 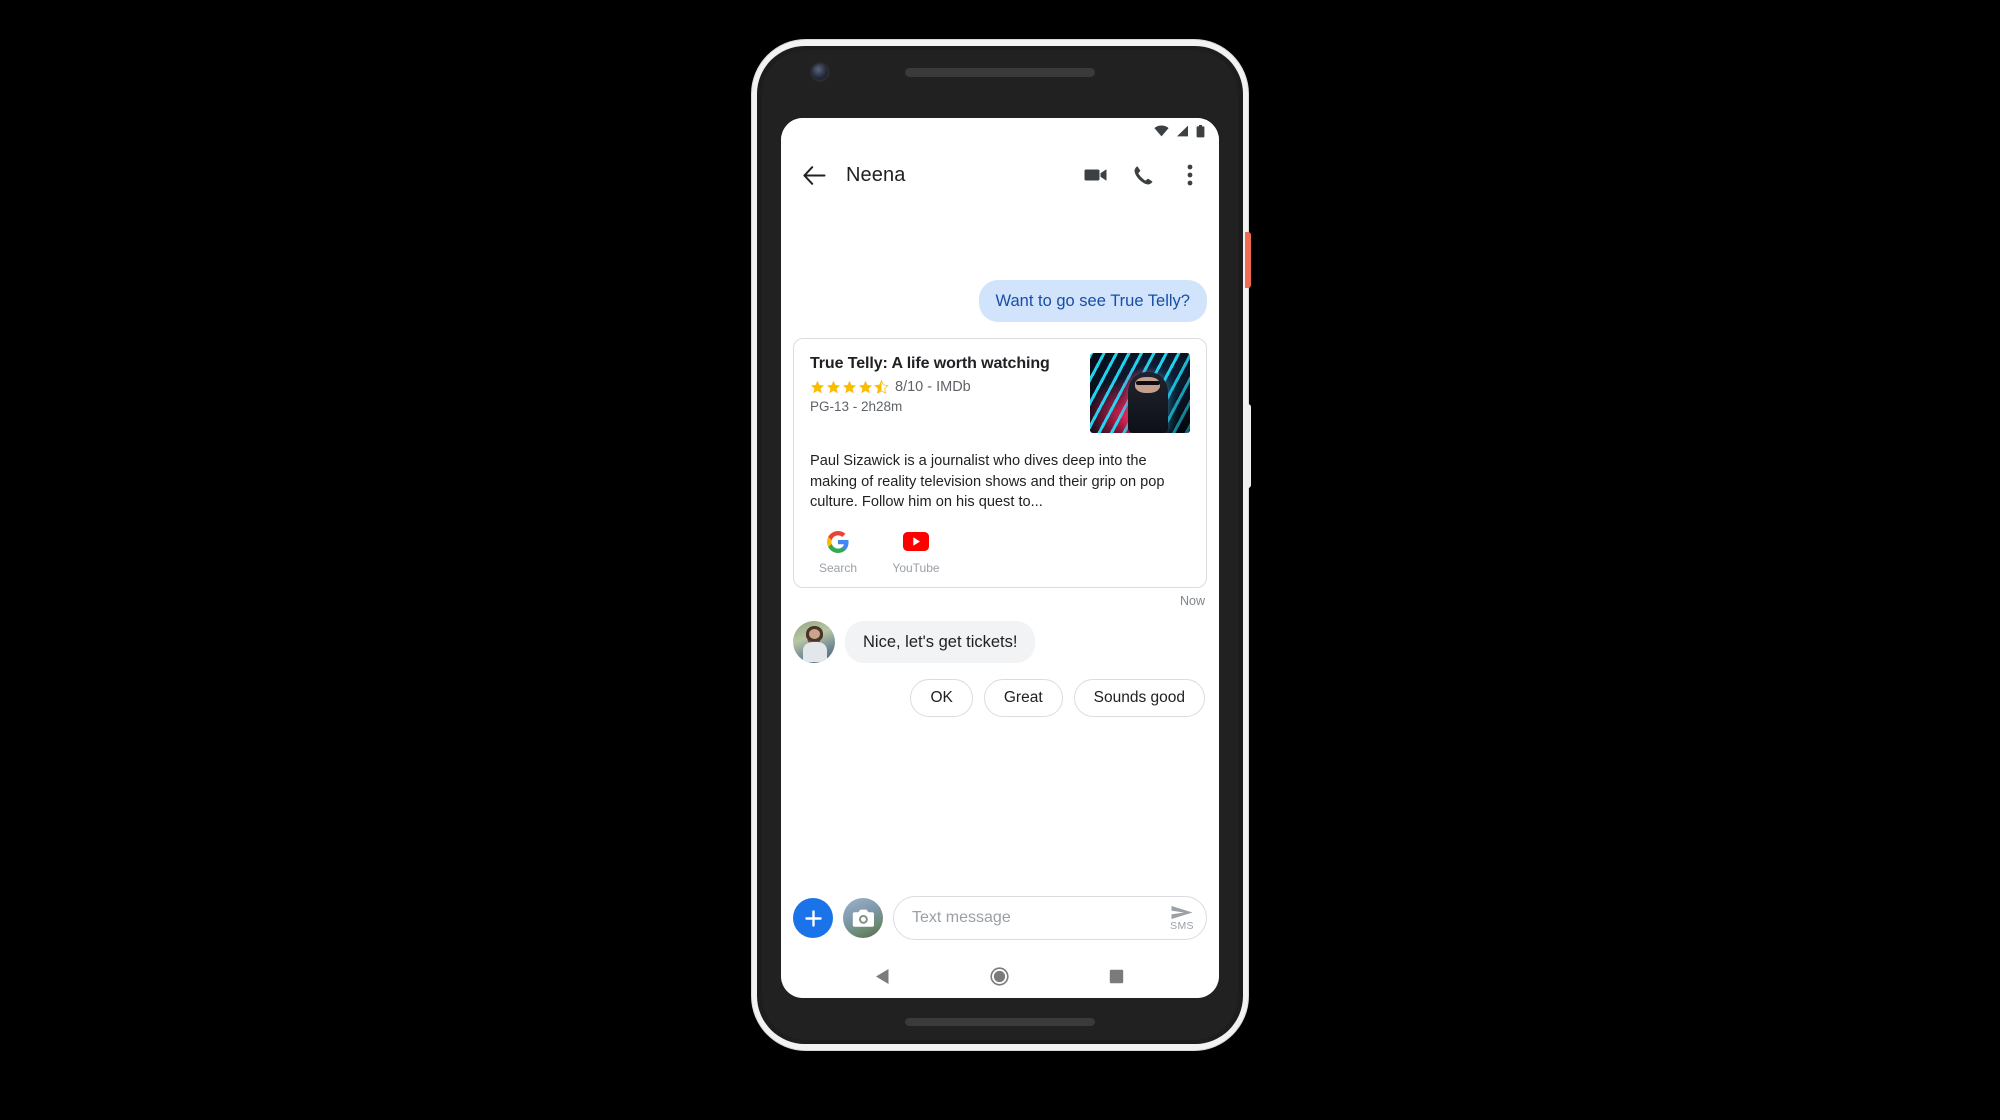 What do you see at coordinates (1192, 600) in the screenshot?
I see `message-timestamp: Now` at bounding box center [1192, 600].